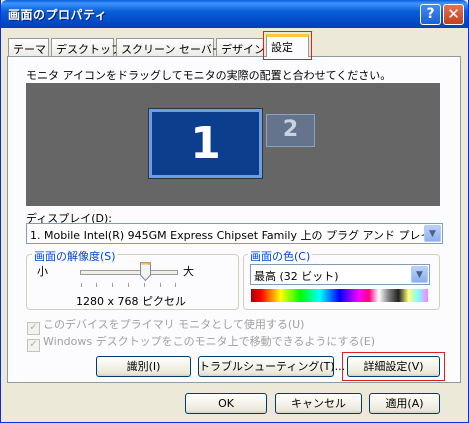 This screenshot has width=469, height=423. Describe the element at coordinates (169, 47) in the screenshot. I see `tab-screensaver: スクリーン セーバー` at that location.